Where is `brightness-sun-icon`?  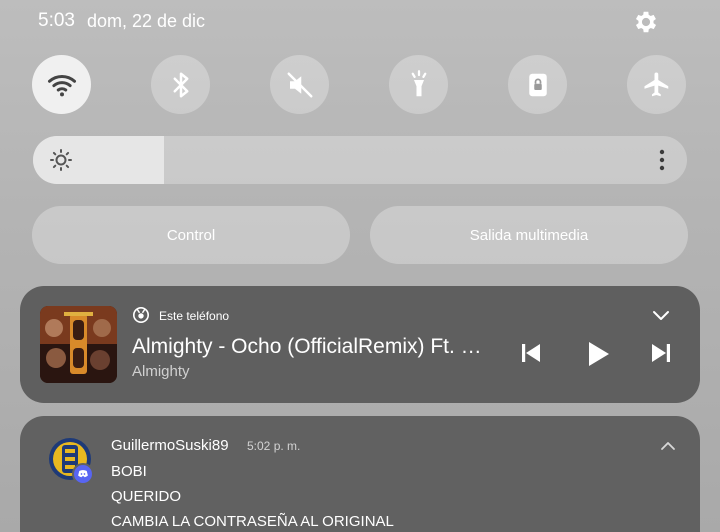
brightness-sun-icon is located at coordinates (61, 160).